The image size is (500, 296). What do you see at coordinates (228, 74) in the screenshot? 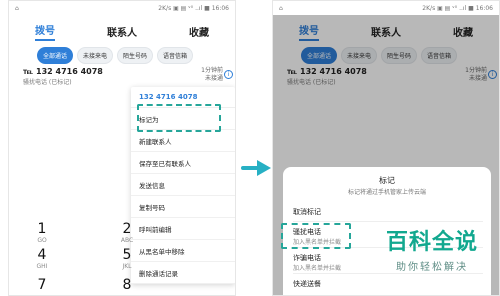
I see `info-icon: i` at bounding box center [228, 74].